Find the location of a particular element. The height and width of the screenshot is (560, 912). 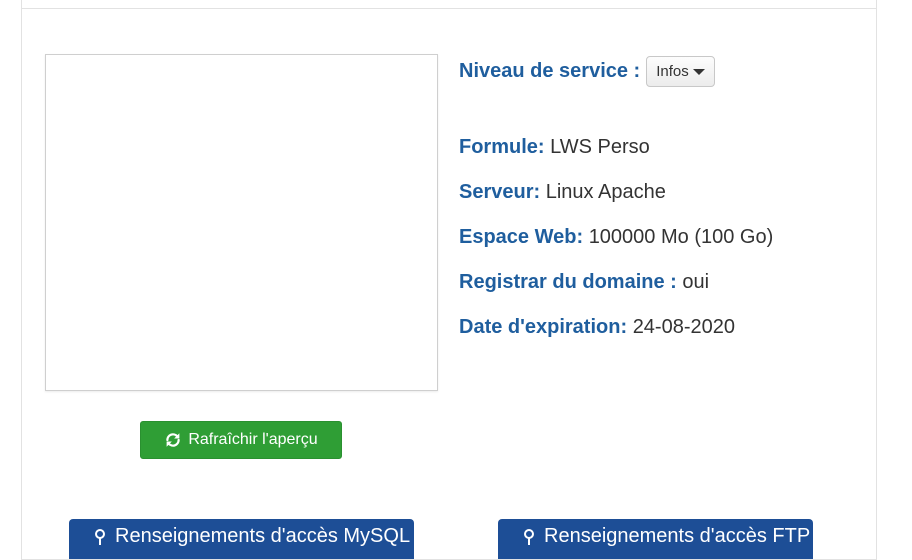

ftp-access-label: Renseignements d'accès FTP is located at coordinates (677, 536).